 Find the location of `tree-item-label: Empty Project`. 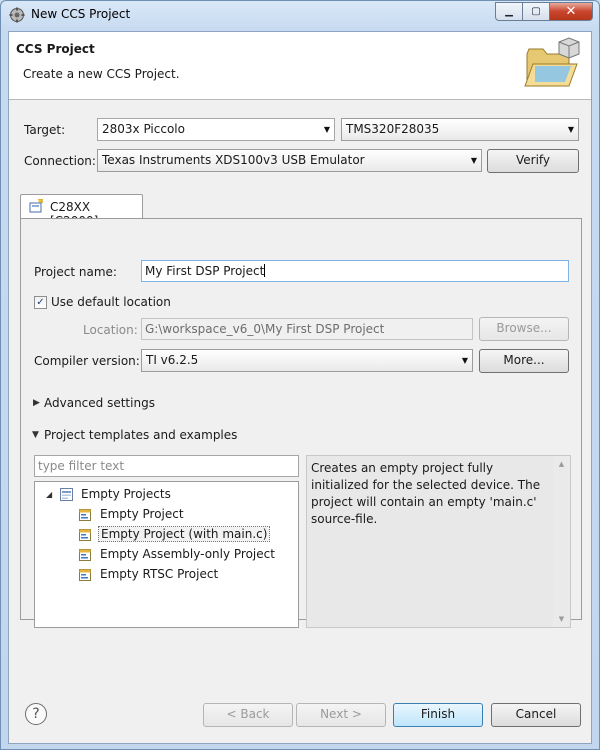

tree-item-label: Empty Project is located at coordinates (142, 514).